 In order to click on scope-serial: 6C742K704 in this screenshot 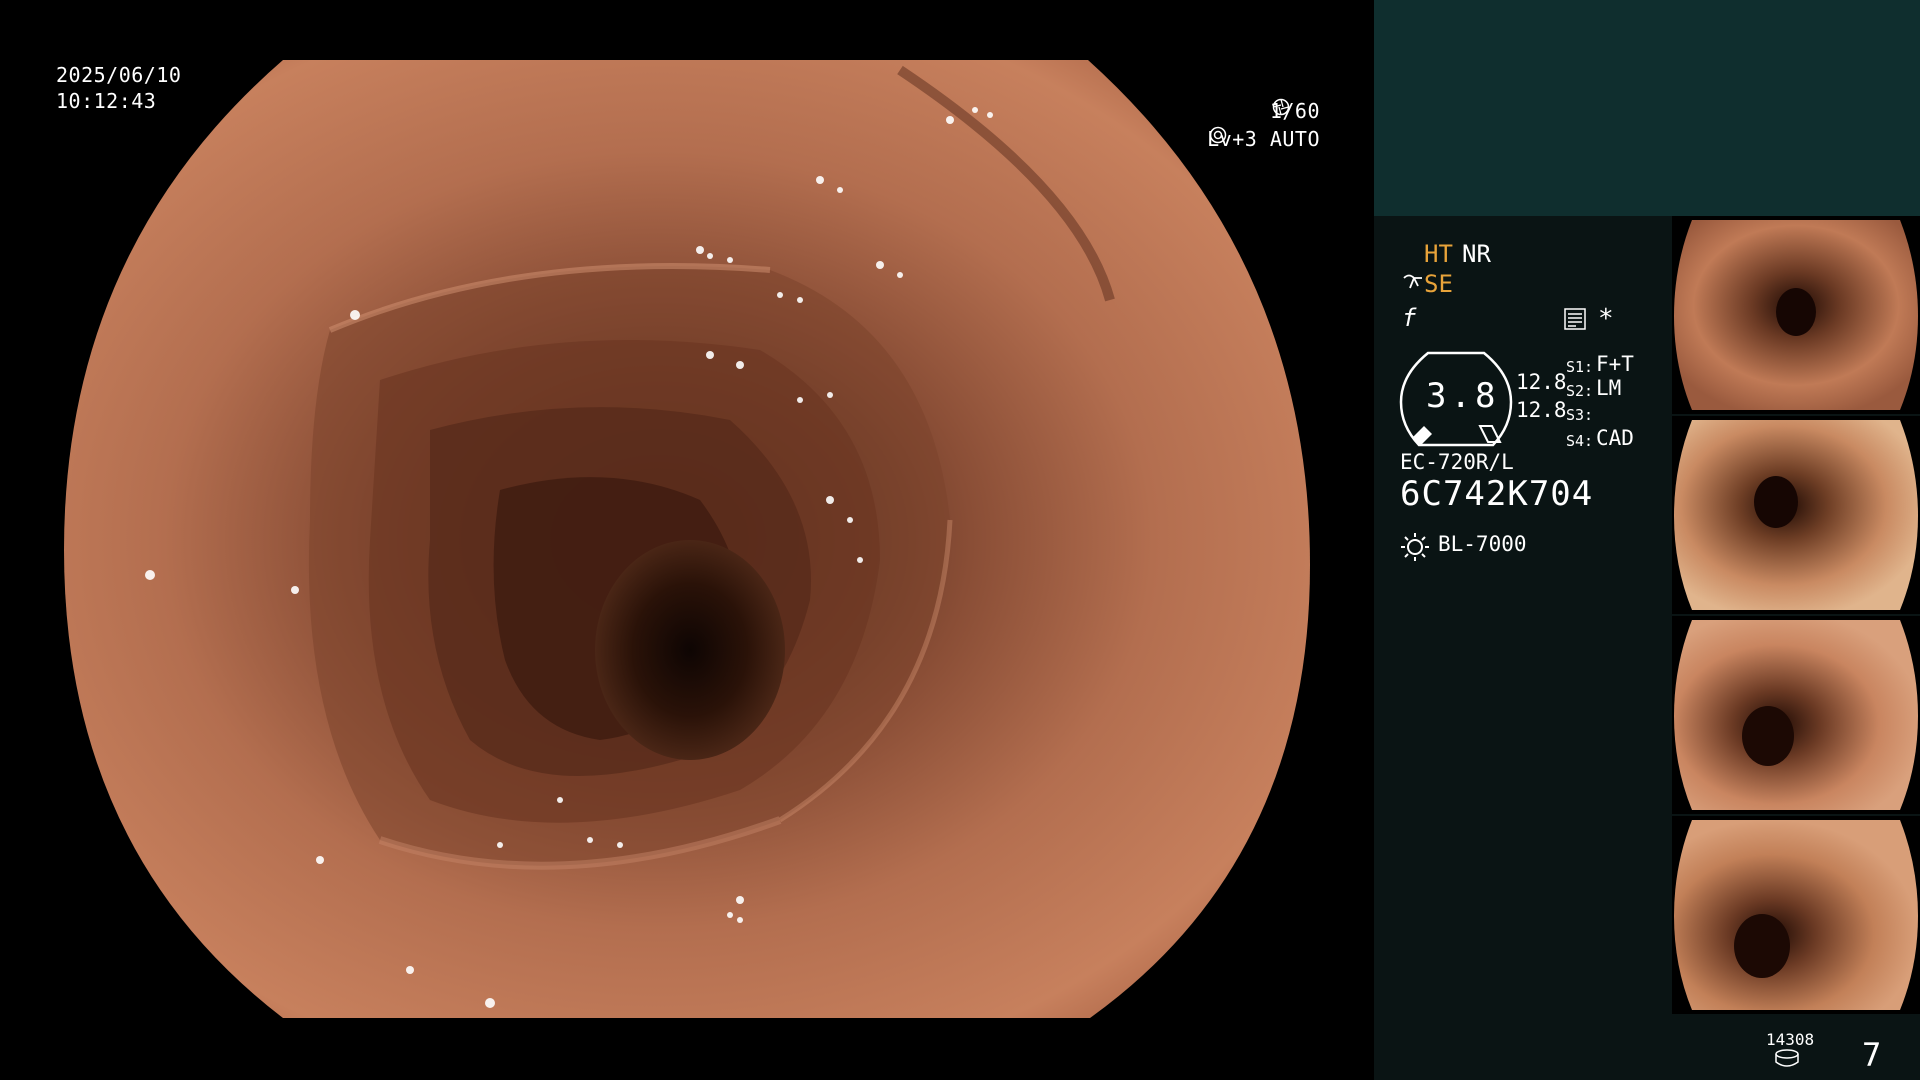, I will do `click(1497, 494)`.